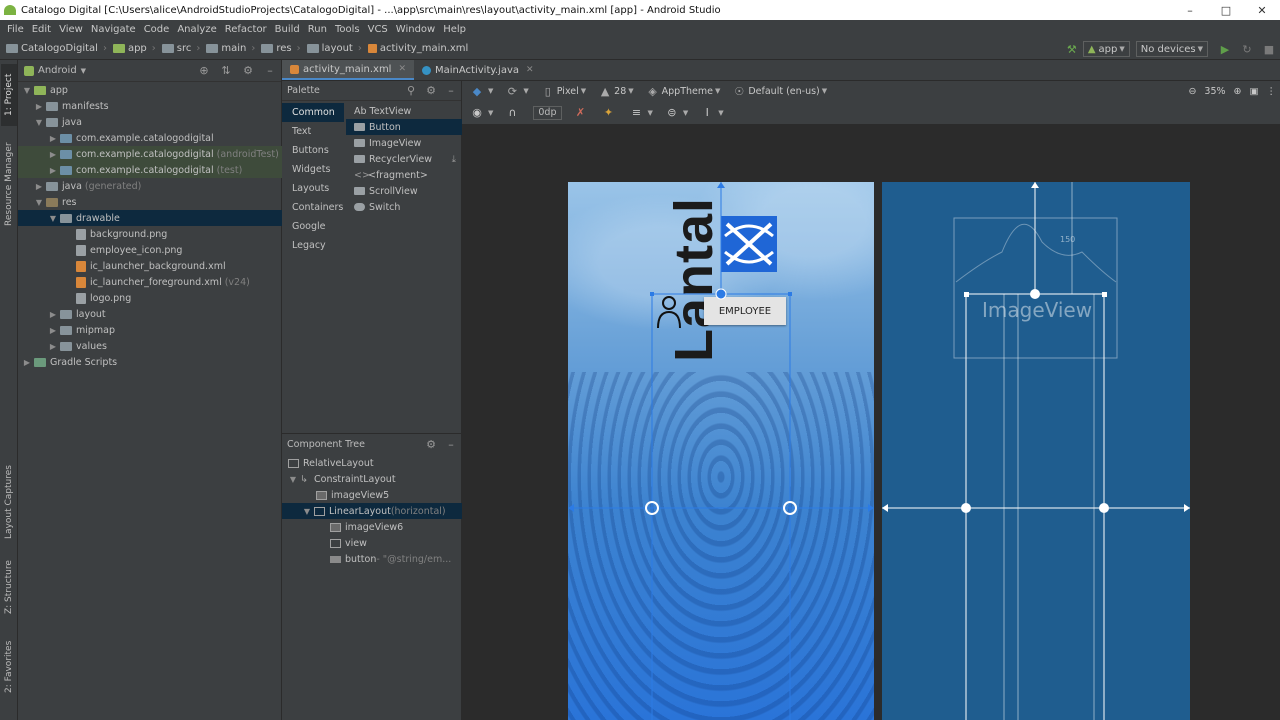 This screenshot has width=1280, height=720. What do you see at coordinates (404, 191) in the screenshot?
I see `palette-item-scrollview: ScrollView` at bounding box center [404, 191].